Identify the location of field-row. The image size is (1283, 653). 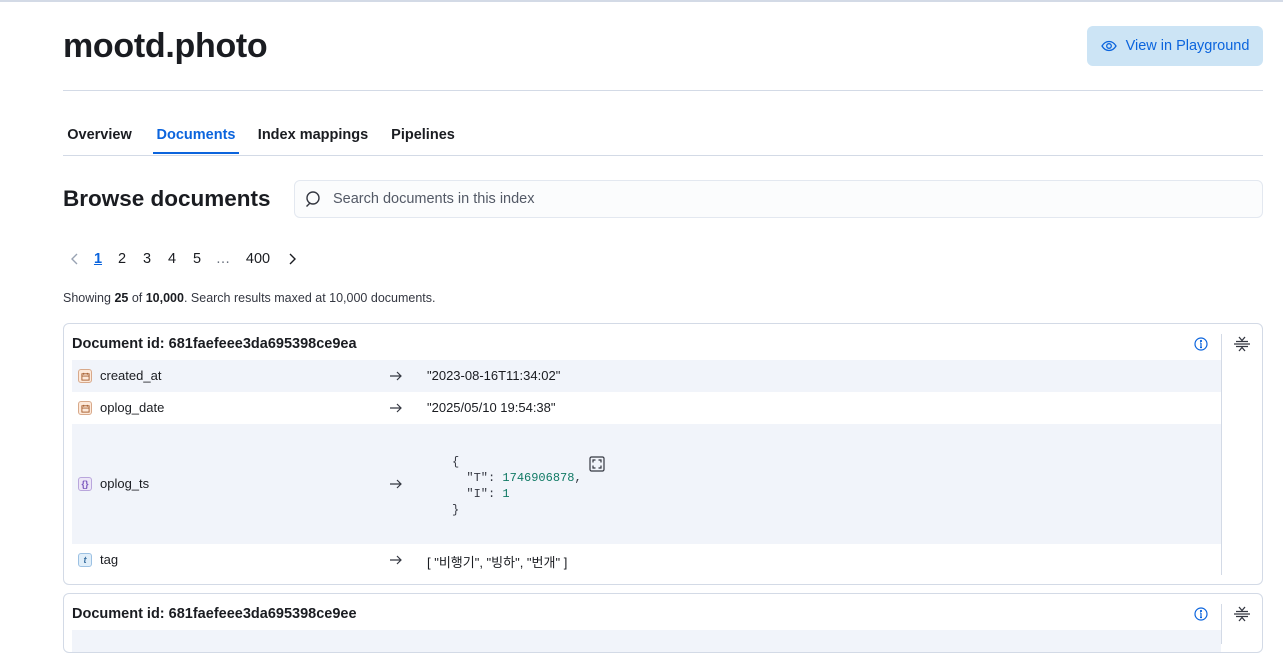
(646, 641).